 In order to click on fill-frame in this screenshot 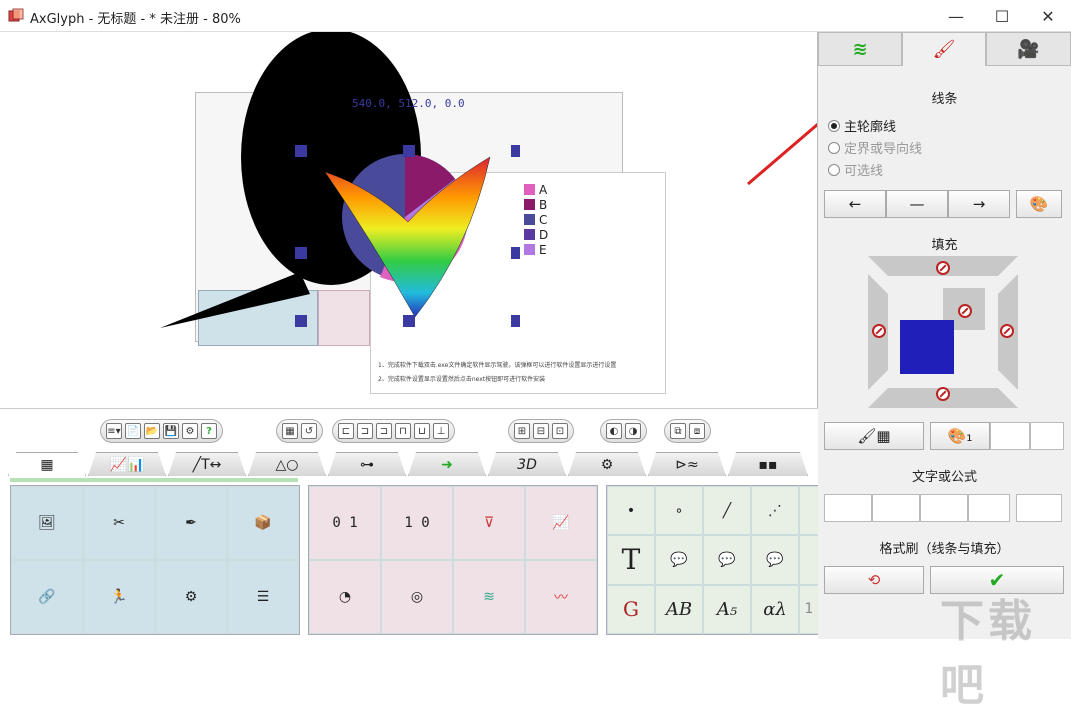, I will do `click(943, 332)`.